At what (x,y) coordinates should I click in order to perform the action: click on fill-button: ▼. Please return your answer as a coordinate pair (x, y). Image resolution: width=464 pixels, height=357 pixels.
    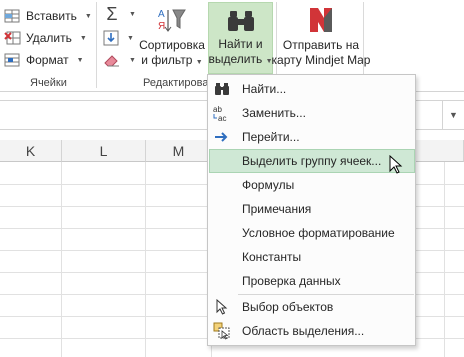
    Looking at the image, I should click on (118, 38).